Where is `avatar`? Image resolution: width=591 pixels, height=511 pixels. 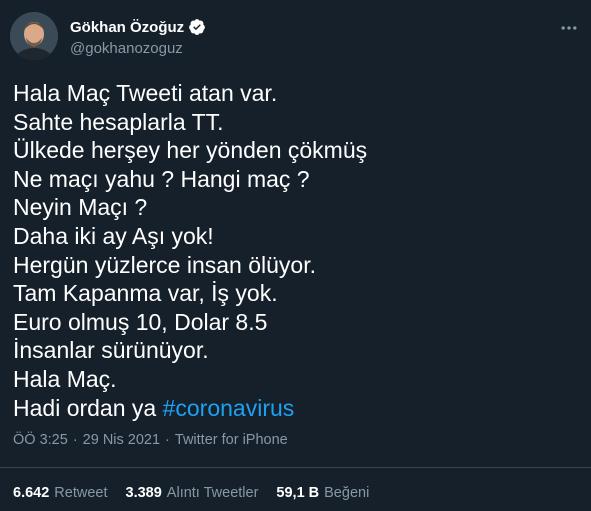
avatar is located at coordinates (34, 36).